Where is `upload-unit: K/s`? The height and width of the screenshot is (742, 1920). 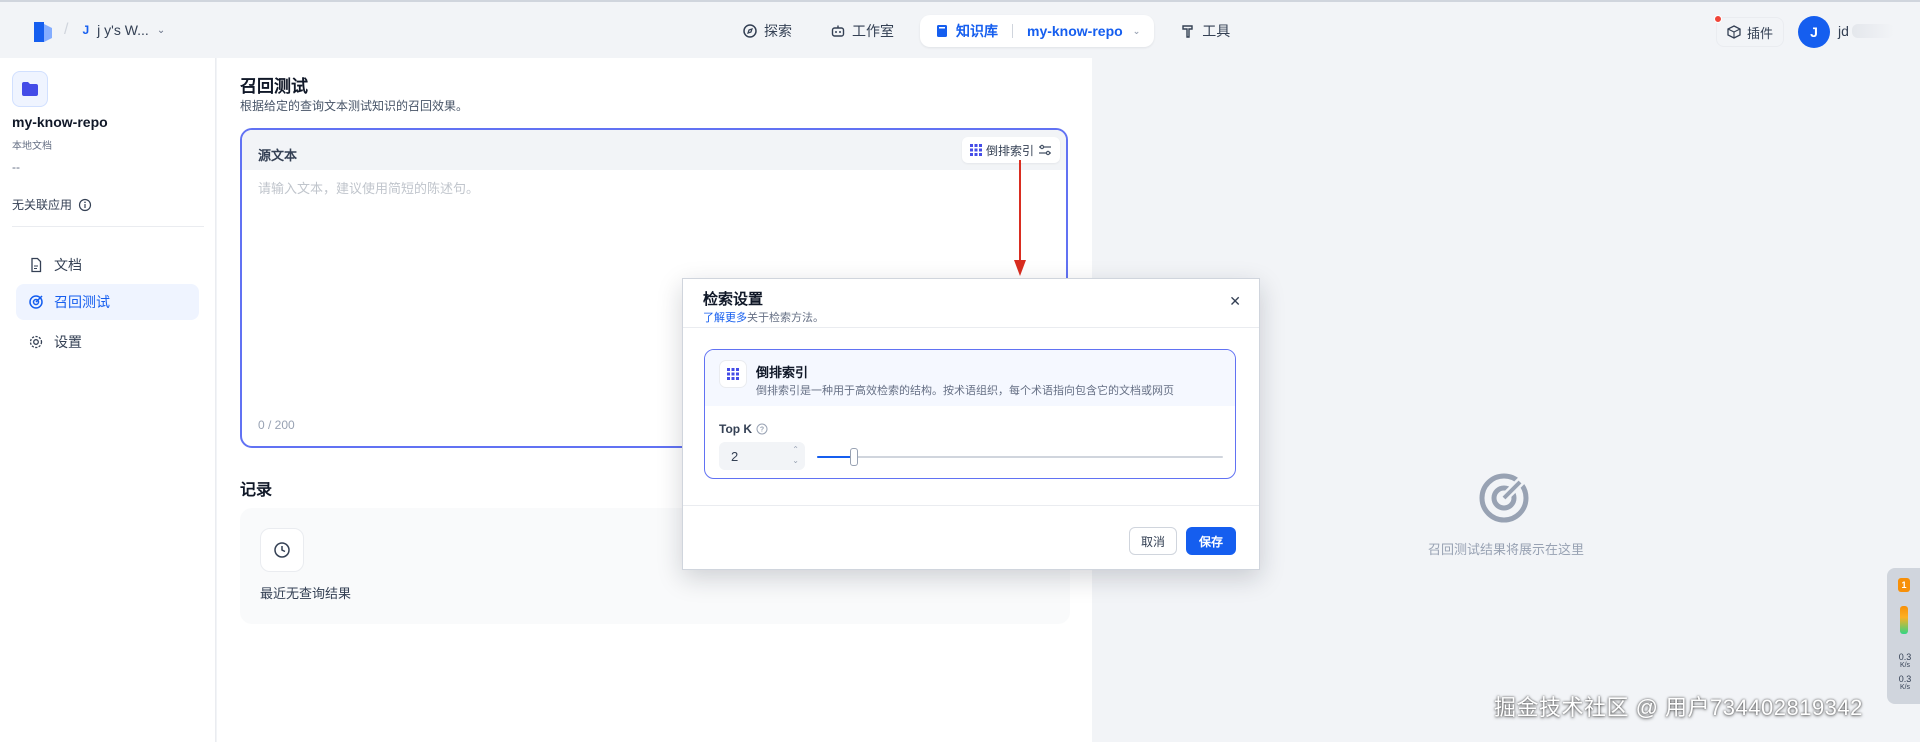
upload-unit: K/s is located at coordinates (1905, 665).